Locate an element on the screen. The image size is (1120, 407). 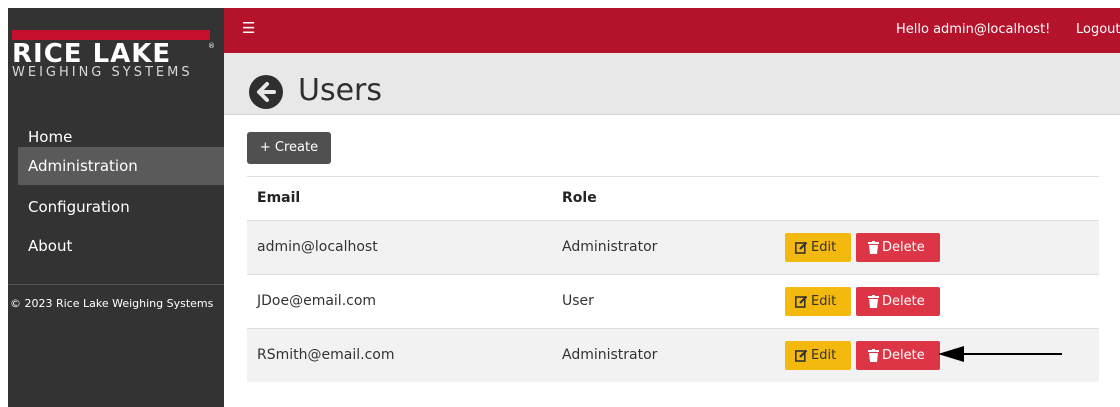
create-button: + Create is located at coordinates (289, 148).